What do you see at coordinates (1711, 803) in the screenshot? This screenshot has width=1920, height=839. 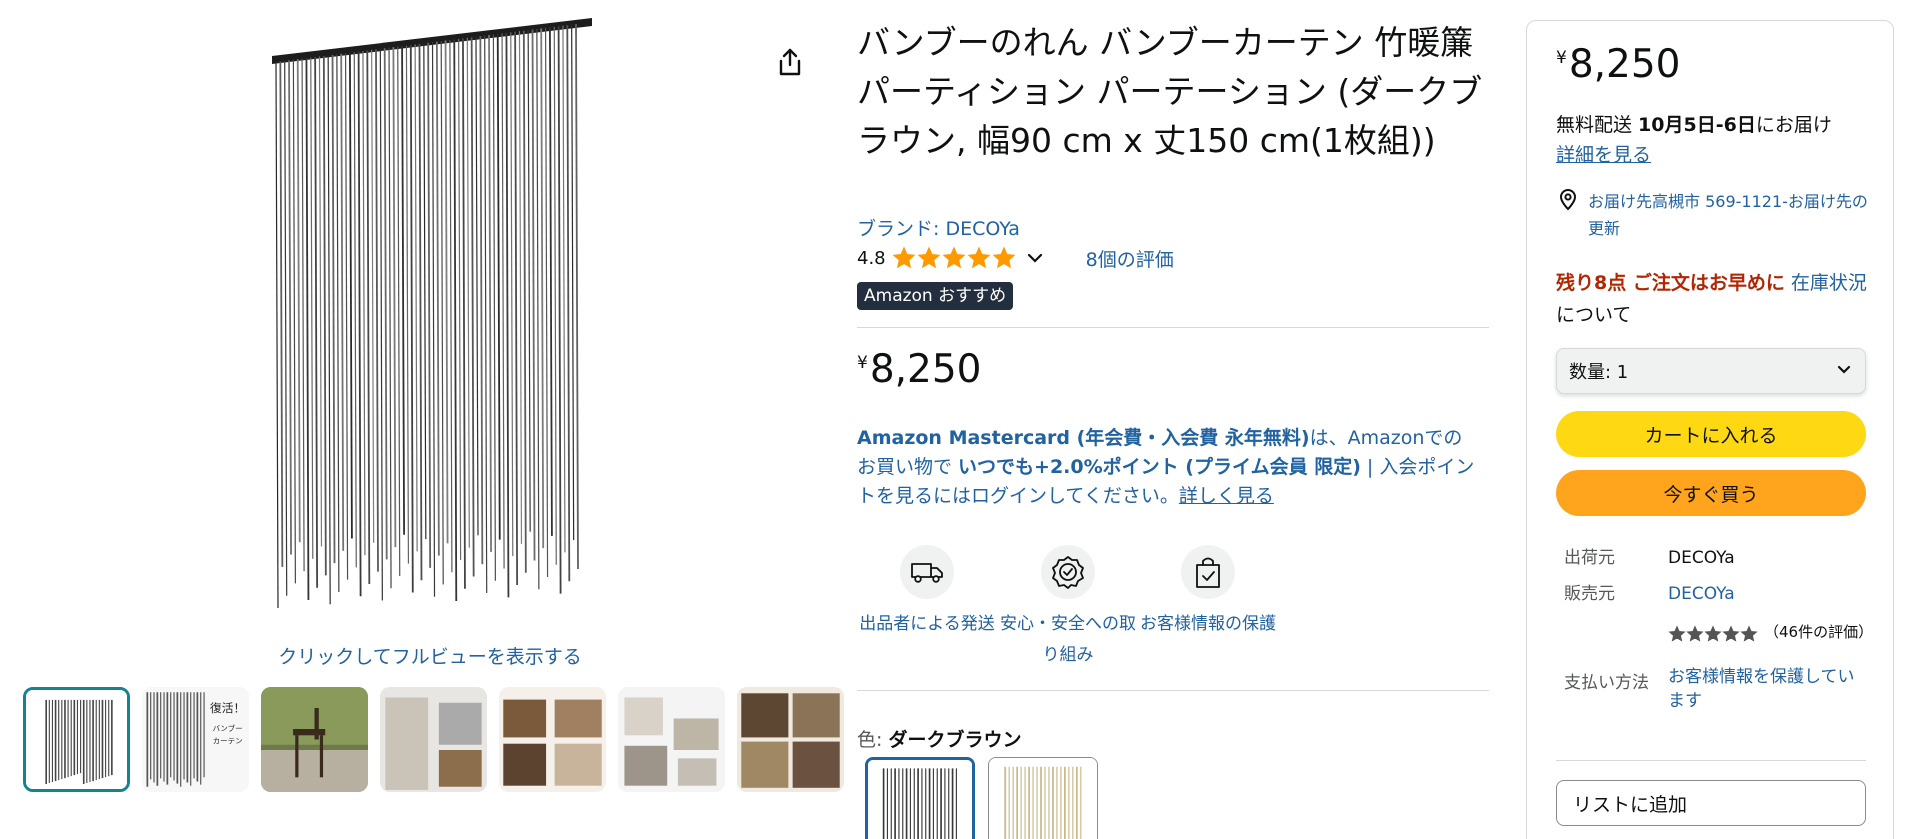 I see `add-to-list-button: リストに追加` at bounding box center [1711, 803].